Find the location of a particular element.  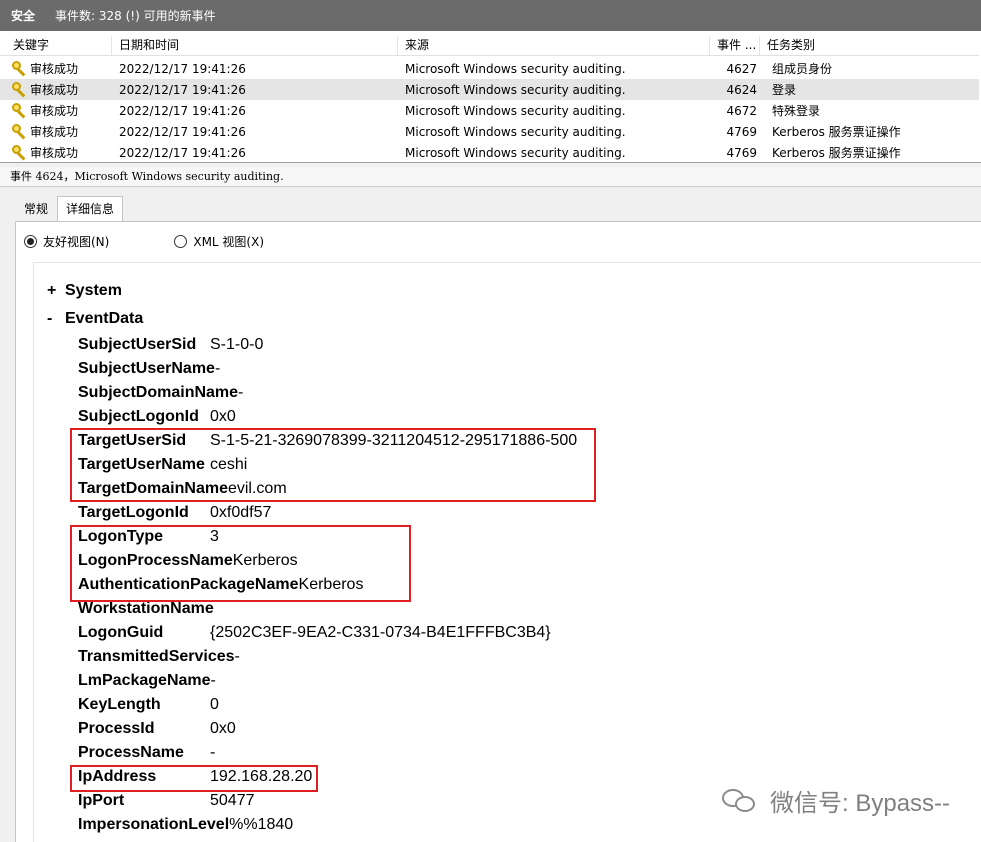

xml-view-label: XML 视图(X) is located at coordinates (229, 242).